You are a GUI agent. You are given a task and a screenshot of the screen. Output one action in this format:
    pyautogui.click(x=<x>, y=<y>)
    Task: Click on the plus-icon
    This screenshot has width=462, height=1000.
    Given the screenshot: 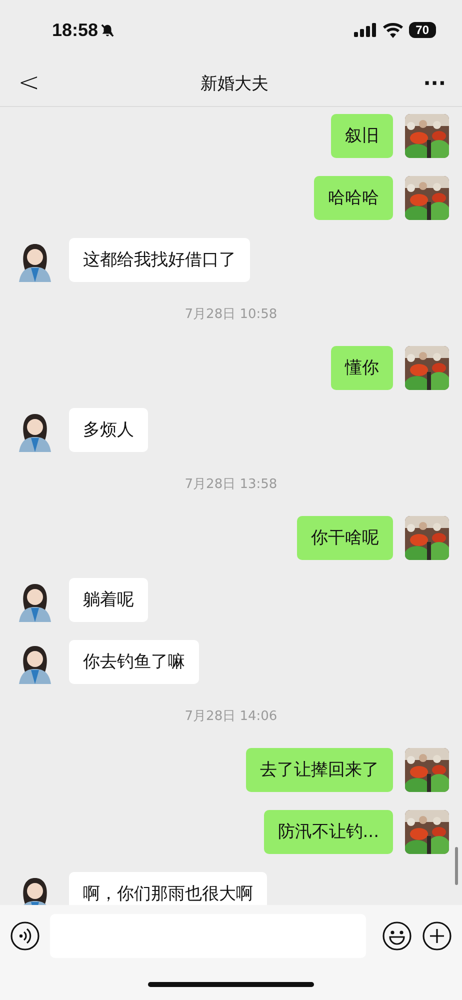 What is the action you would take?
    pyautogui.click(x=437, y=936)
    